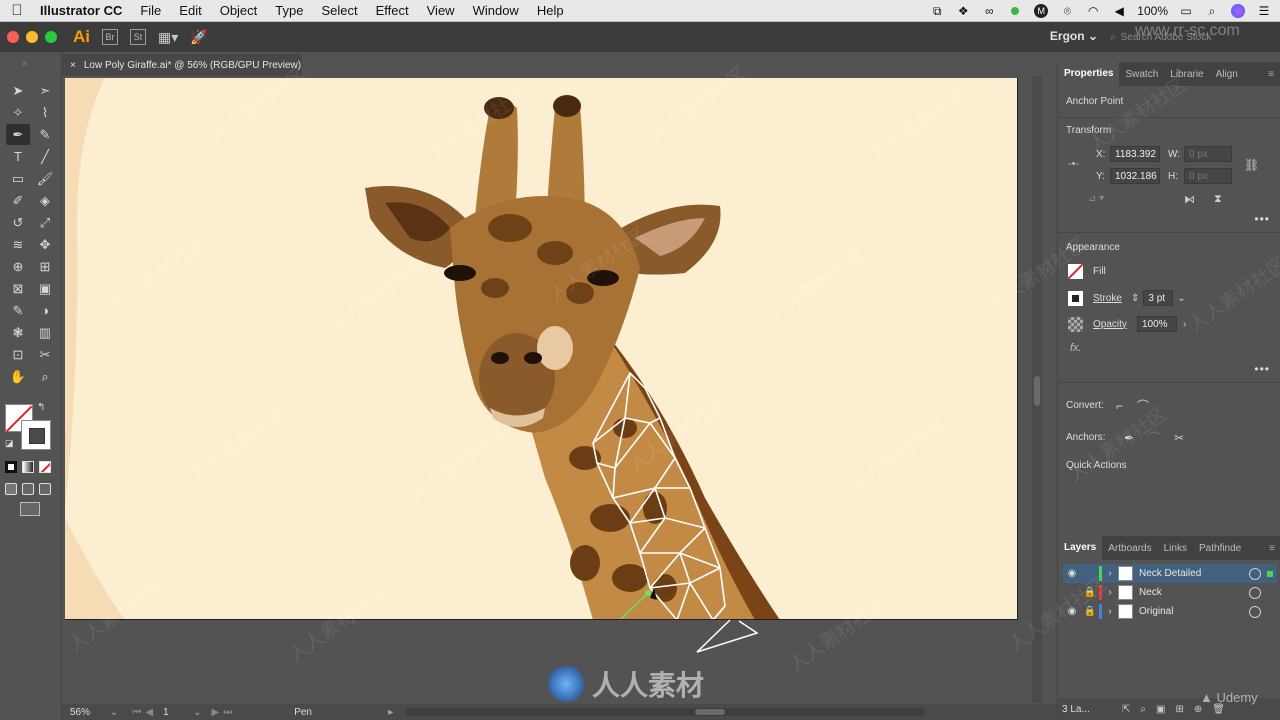 Image resolution: width=1280 pixels, height=720 pixels. I want to click on line-icon: ╱, so click(45, 156).